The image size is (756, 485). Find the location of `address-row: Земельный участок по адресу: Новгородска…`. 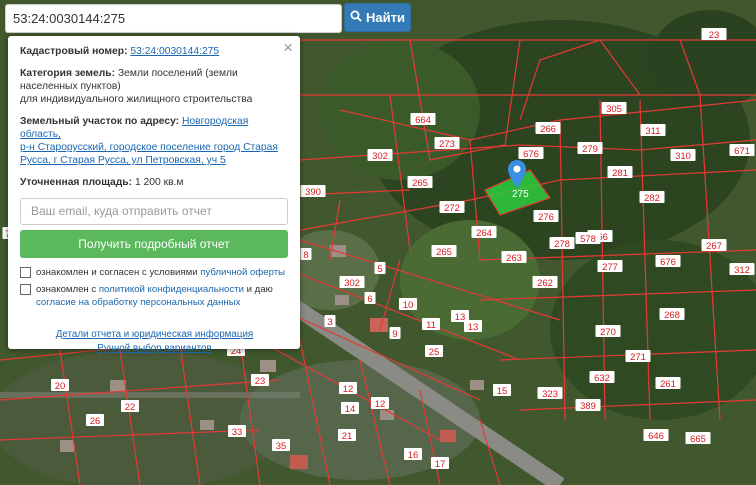

address-row: Земельный участок по адресу: Новгородска… is located at coordinates (154, 141).